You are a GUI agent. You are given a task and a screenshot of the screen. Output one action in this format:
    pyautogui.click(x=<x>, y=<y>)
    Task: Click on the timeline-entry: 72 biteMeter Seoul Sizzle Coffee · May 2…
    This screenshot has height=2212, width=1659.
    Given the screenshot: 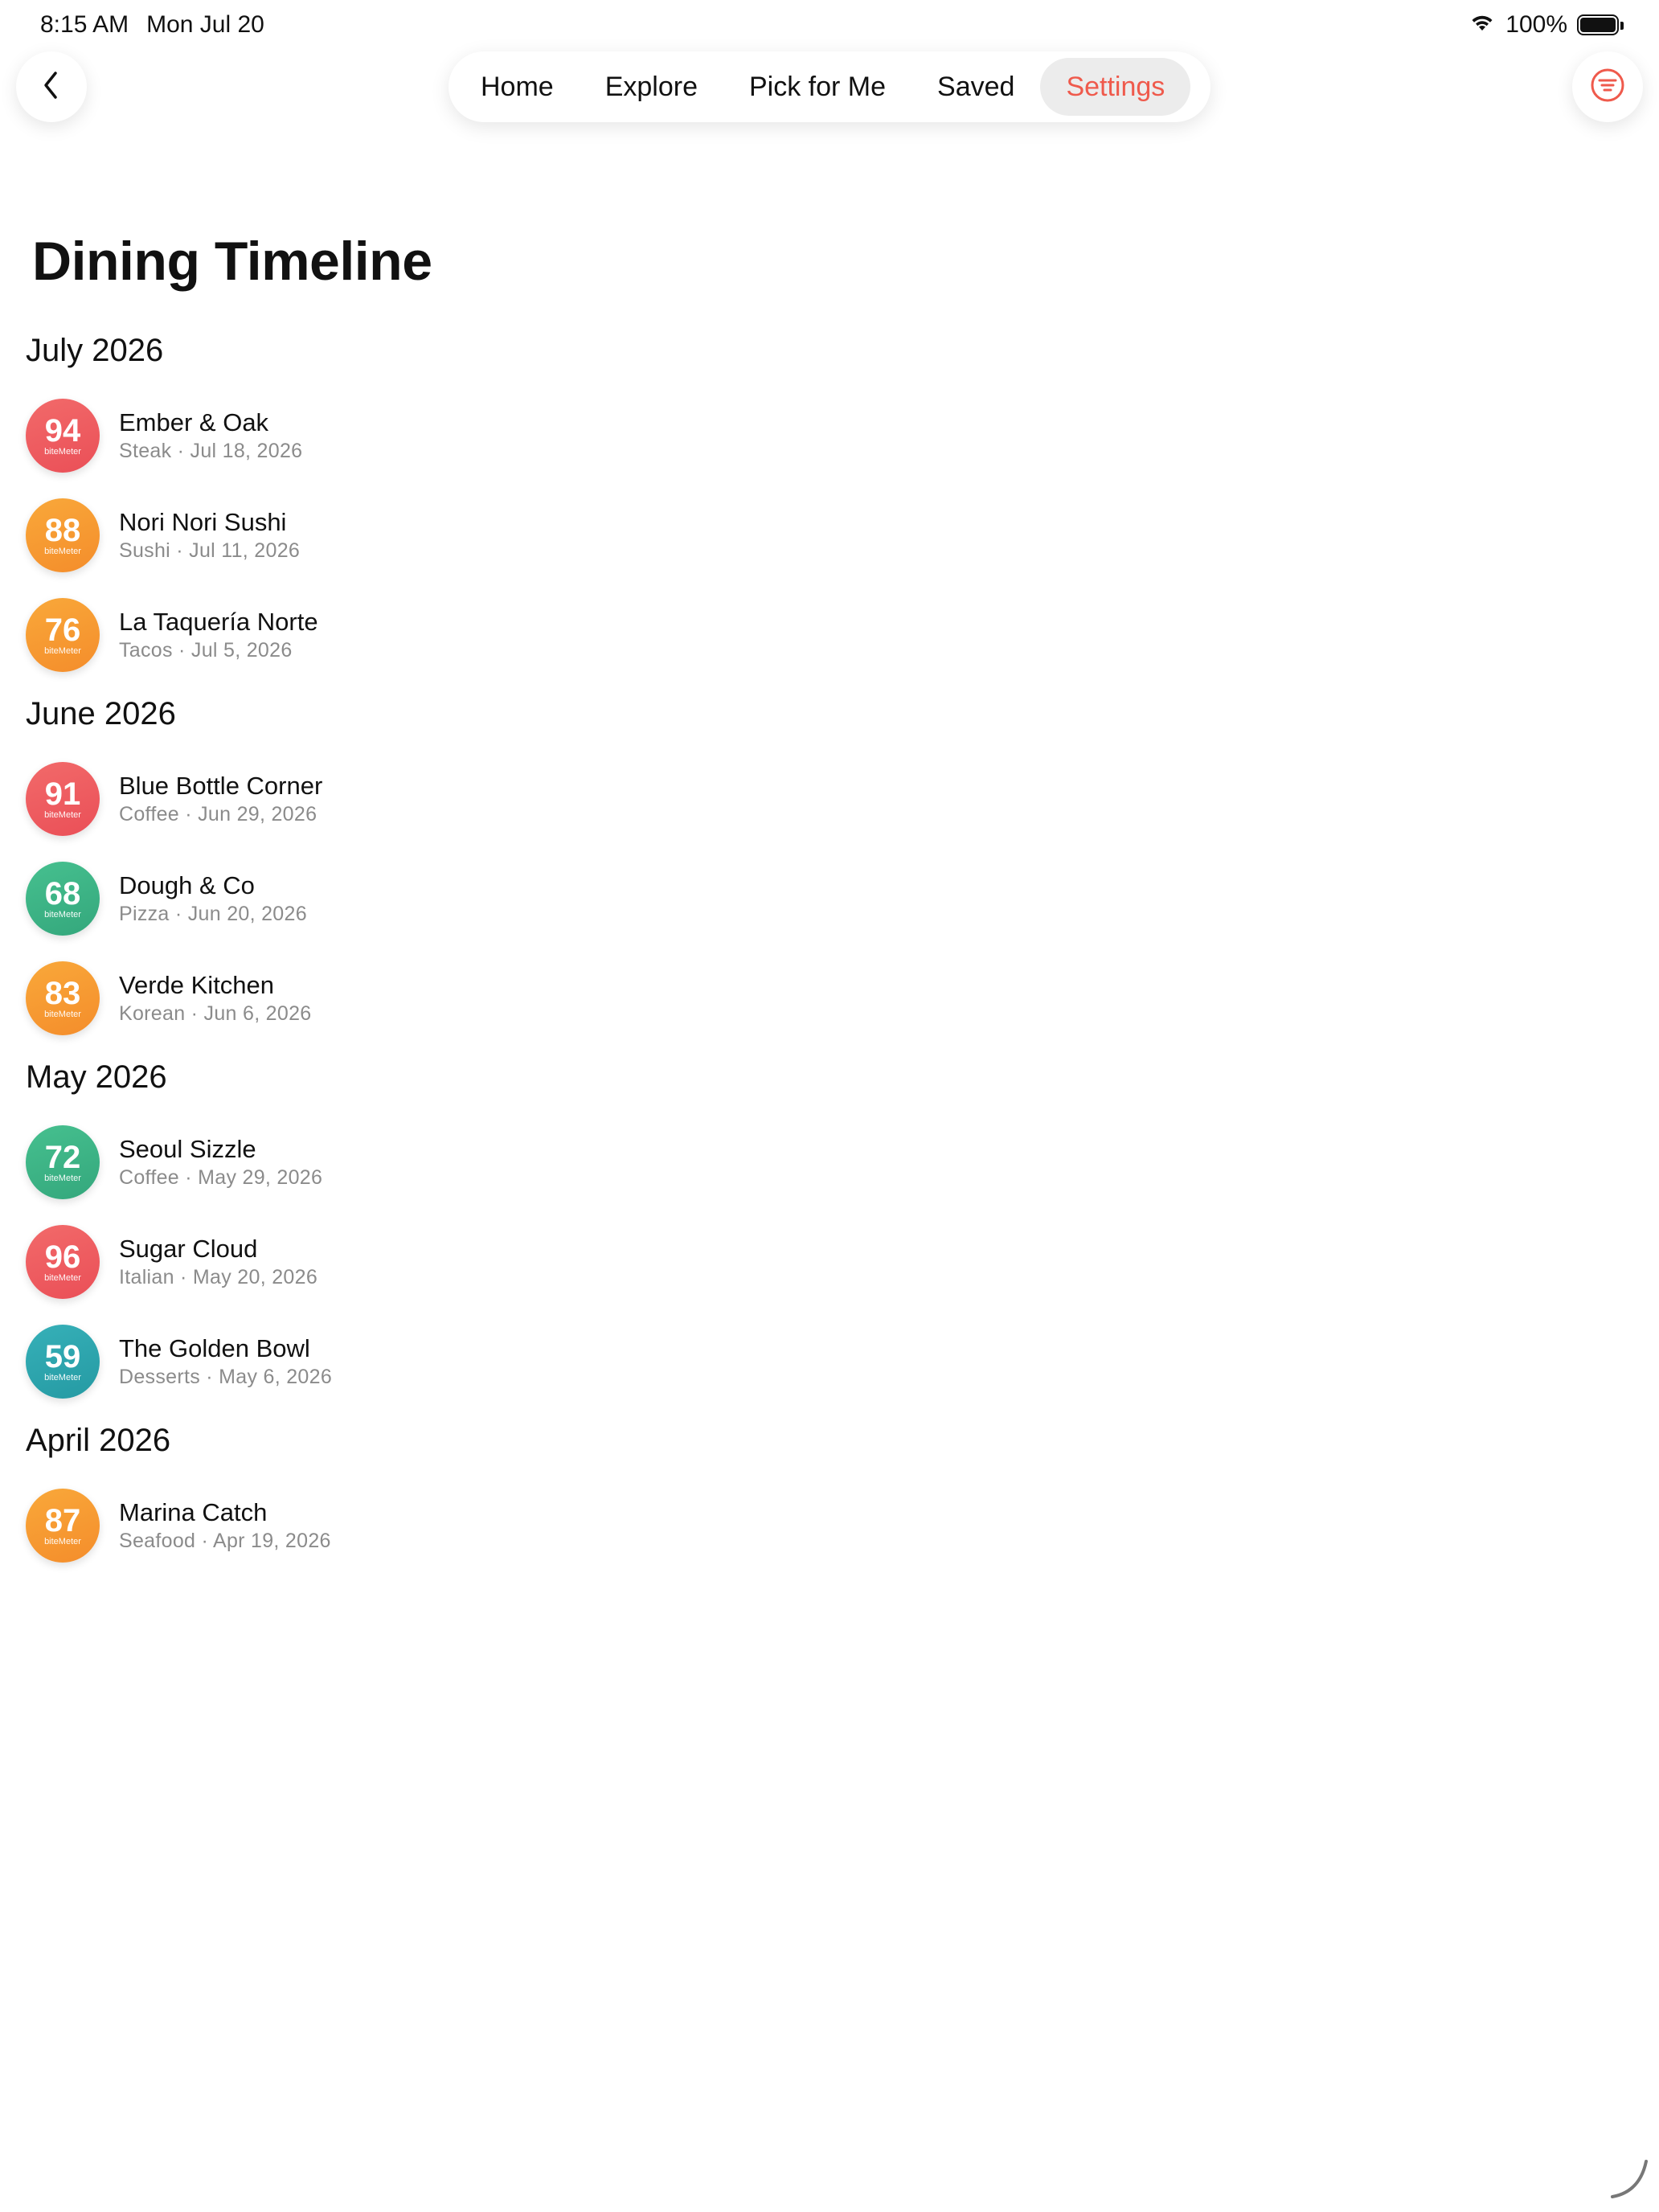 What is the action you would take?
    pyautogui.click(x=174, y=1162)
    